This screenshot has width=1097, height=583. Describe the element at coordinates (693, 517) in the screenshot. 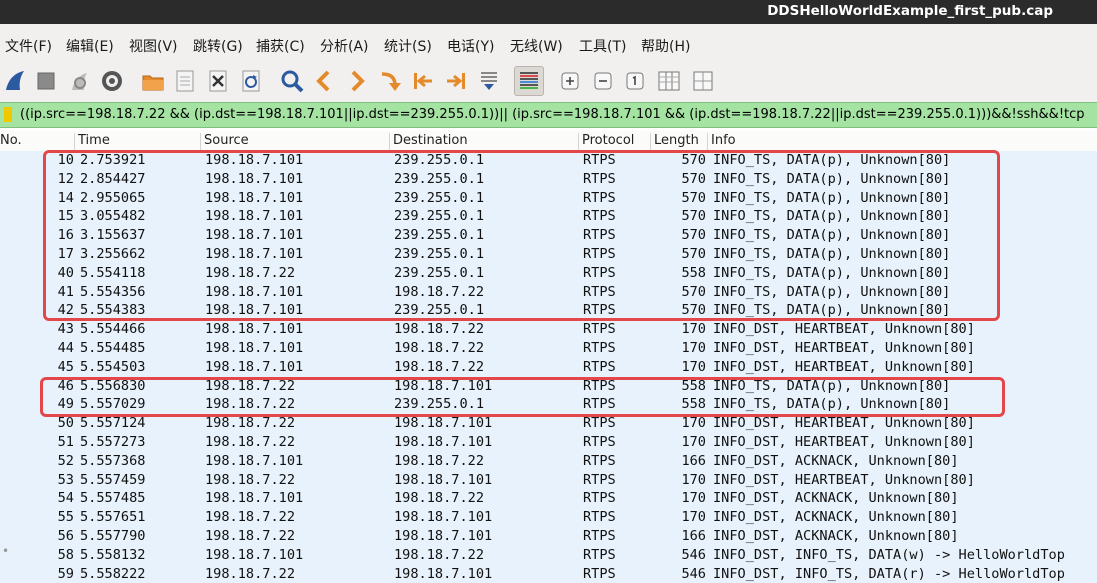

I see `cell-length: 170` at that location.